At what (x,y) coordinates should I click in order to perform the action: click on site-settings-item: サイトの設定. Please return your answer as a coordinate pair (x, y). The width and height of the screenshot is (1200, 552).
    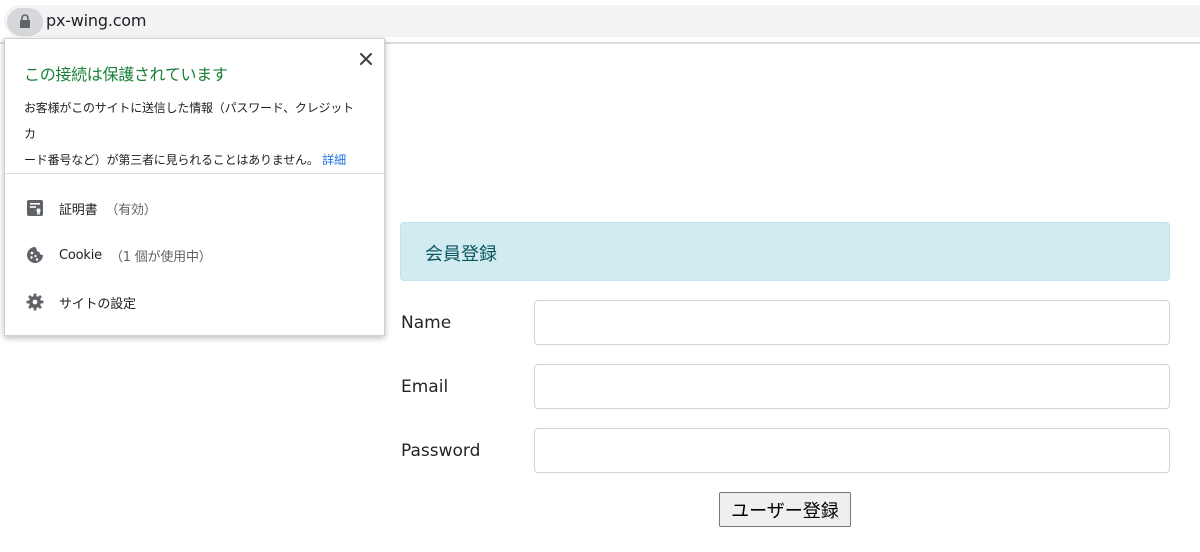
    Looking at the image, I should click on (194, 302).